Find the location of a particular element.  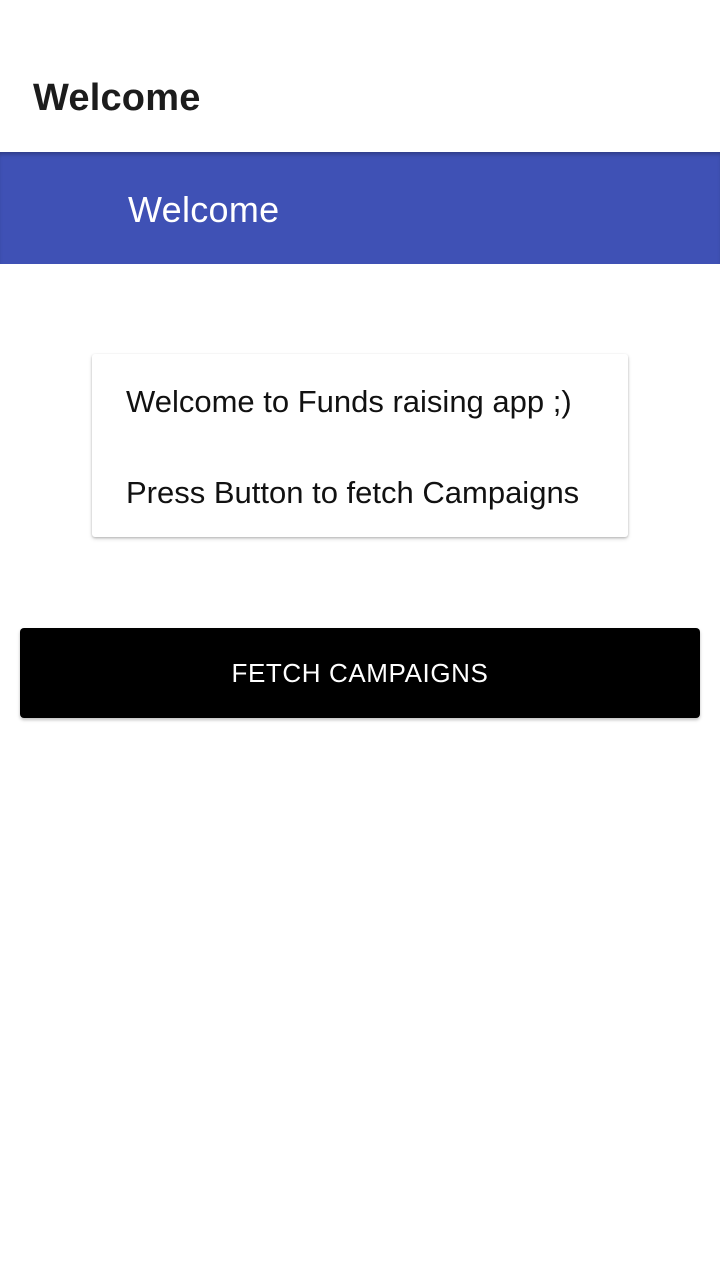

app-bar: Welcome is located at coordinates (360, 208).